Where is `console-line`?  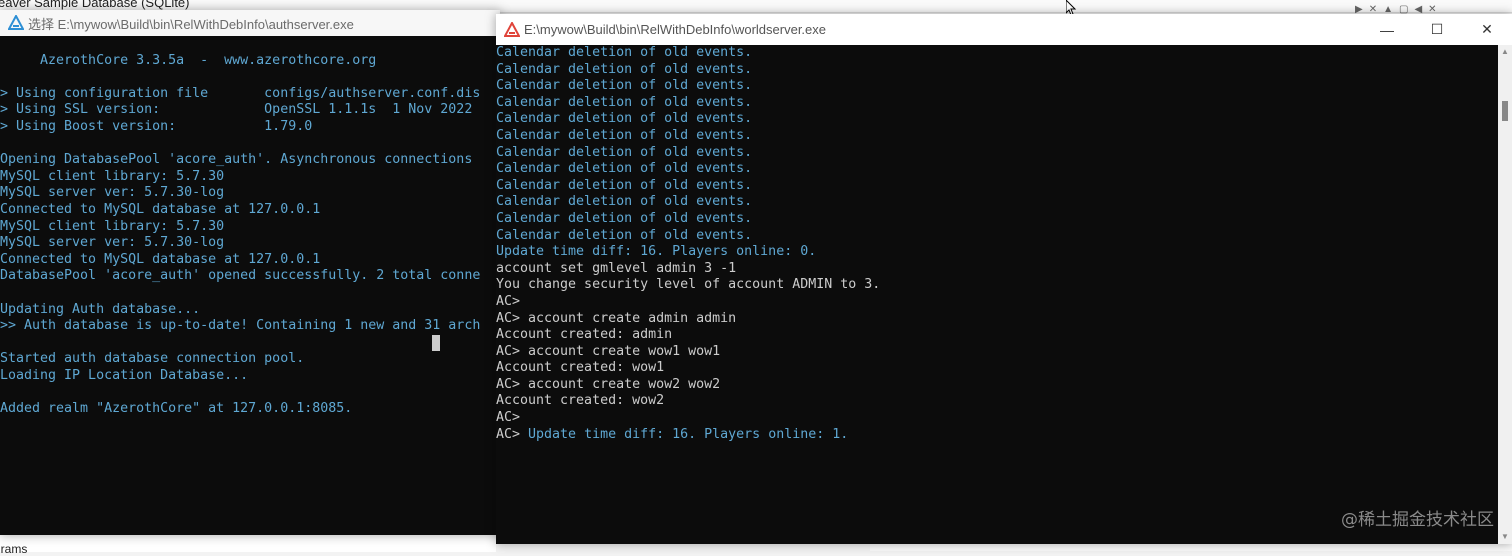
console-line is located at coordinates (250, 343).